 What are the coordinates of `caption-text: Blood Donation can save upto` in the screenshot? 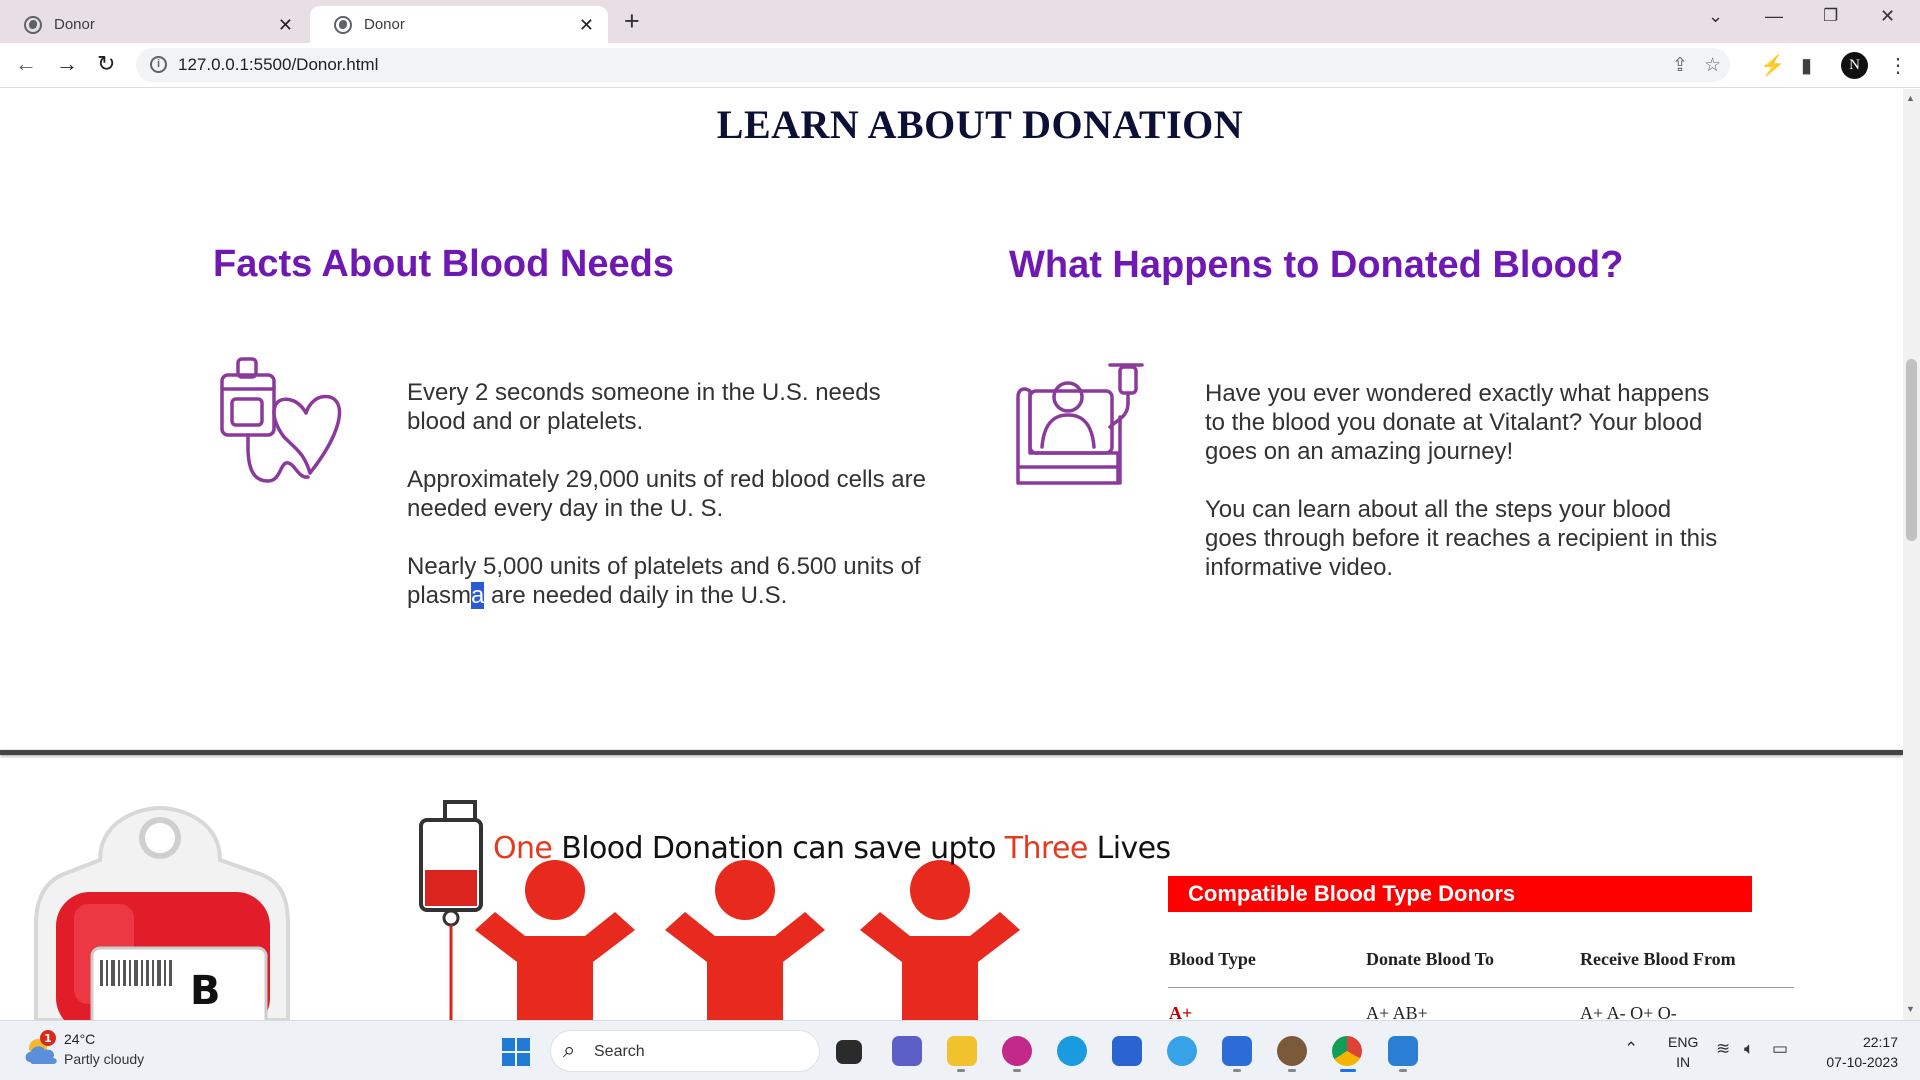 It's located at (778, 848).